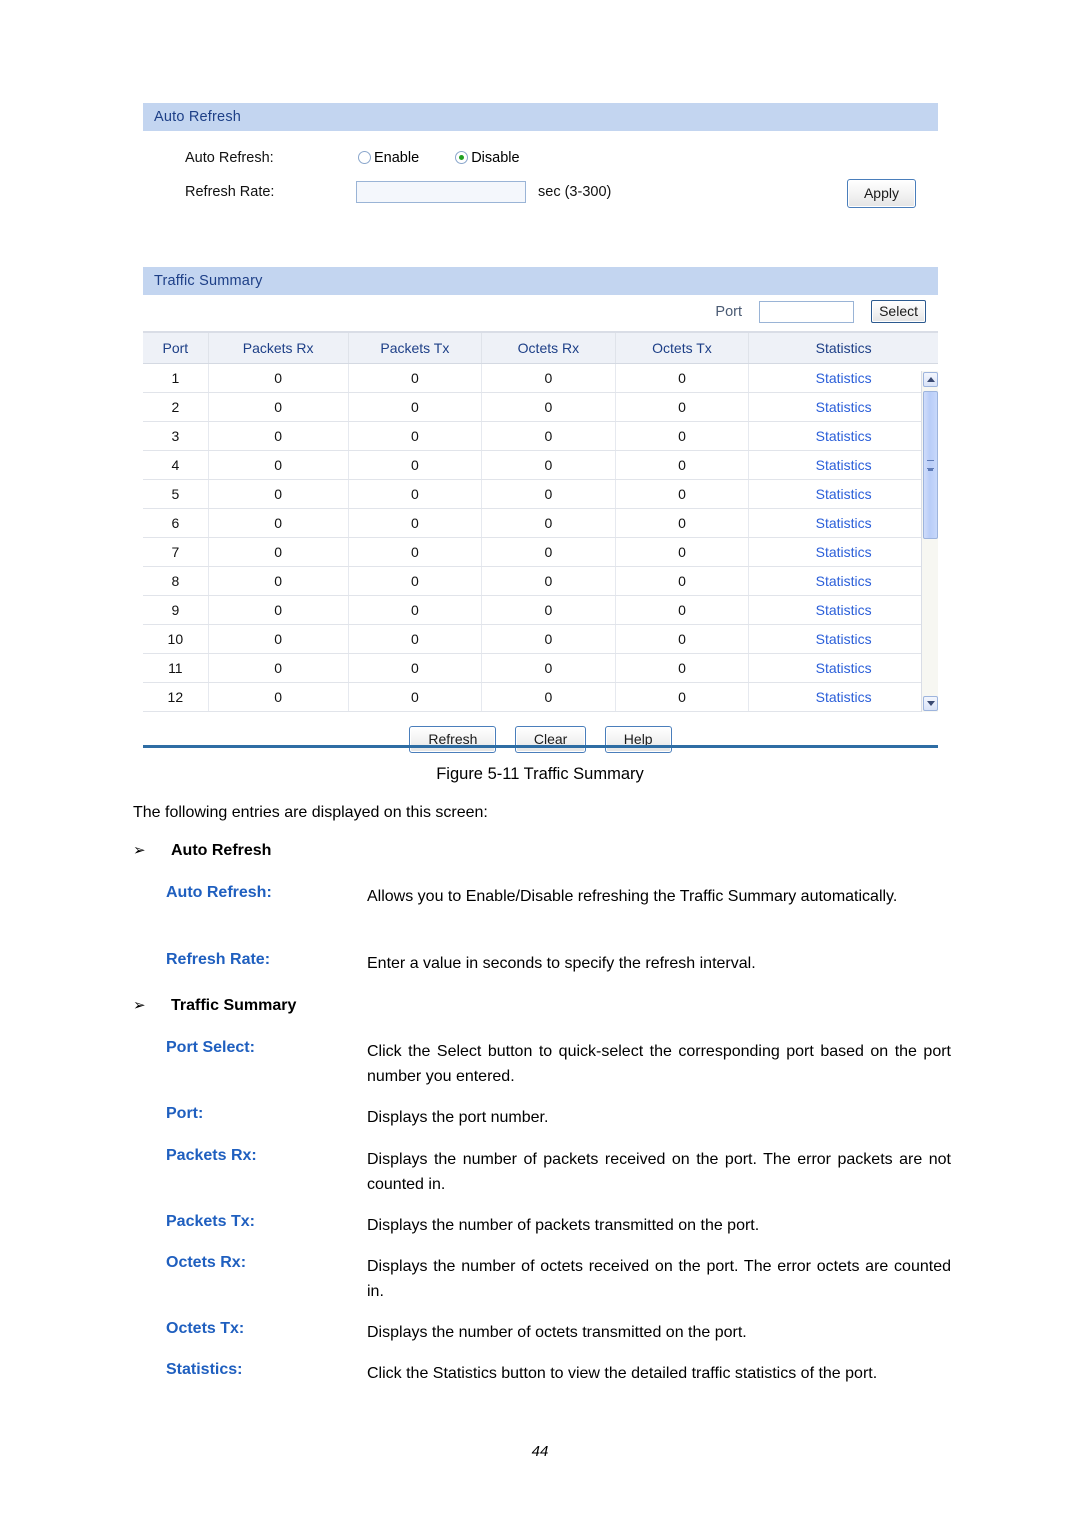  What do you see at coordinates (176, 697) in the screenshot?
I see `port-cell: 12` at bounding box center [176, 697].